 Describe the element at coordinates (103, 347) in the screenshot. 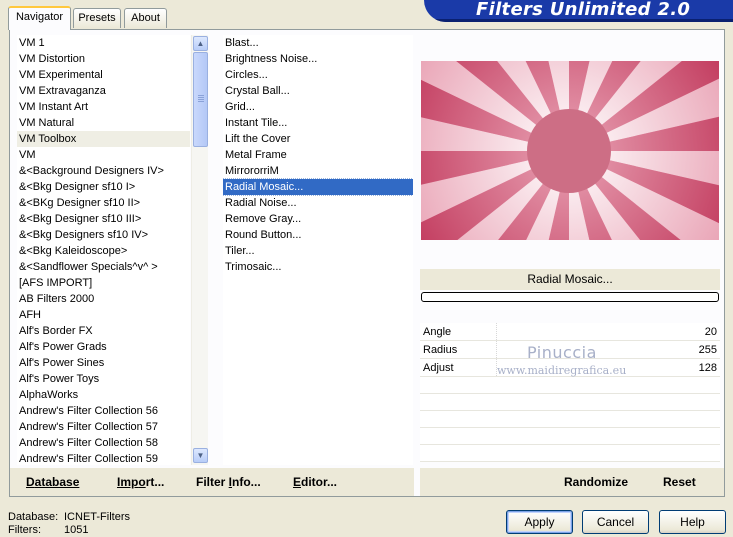

I see `category-list-item: Alf's Power Grads` at that location.